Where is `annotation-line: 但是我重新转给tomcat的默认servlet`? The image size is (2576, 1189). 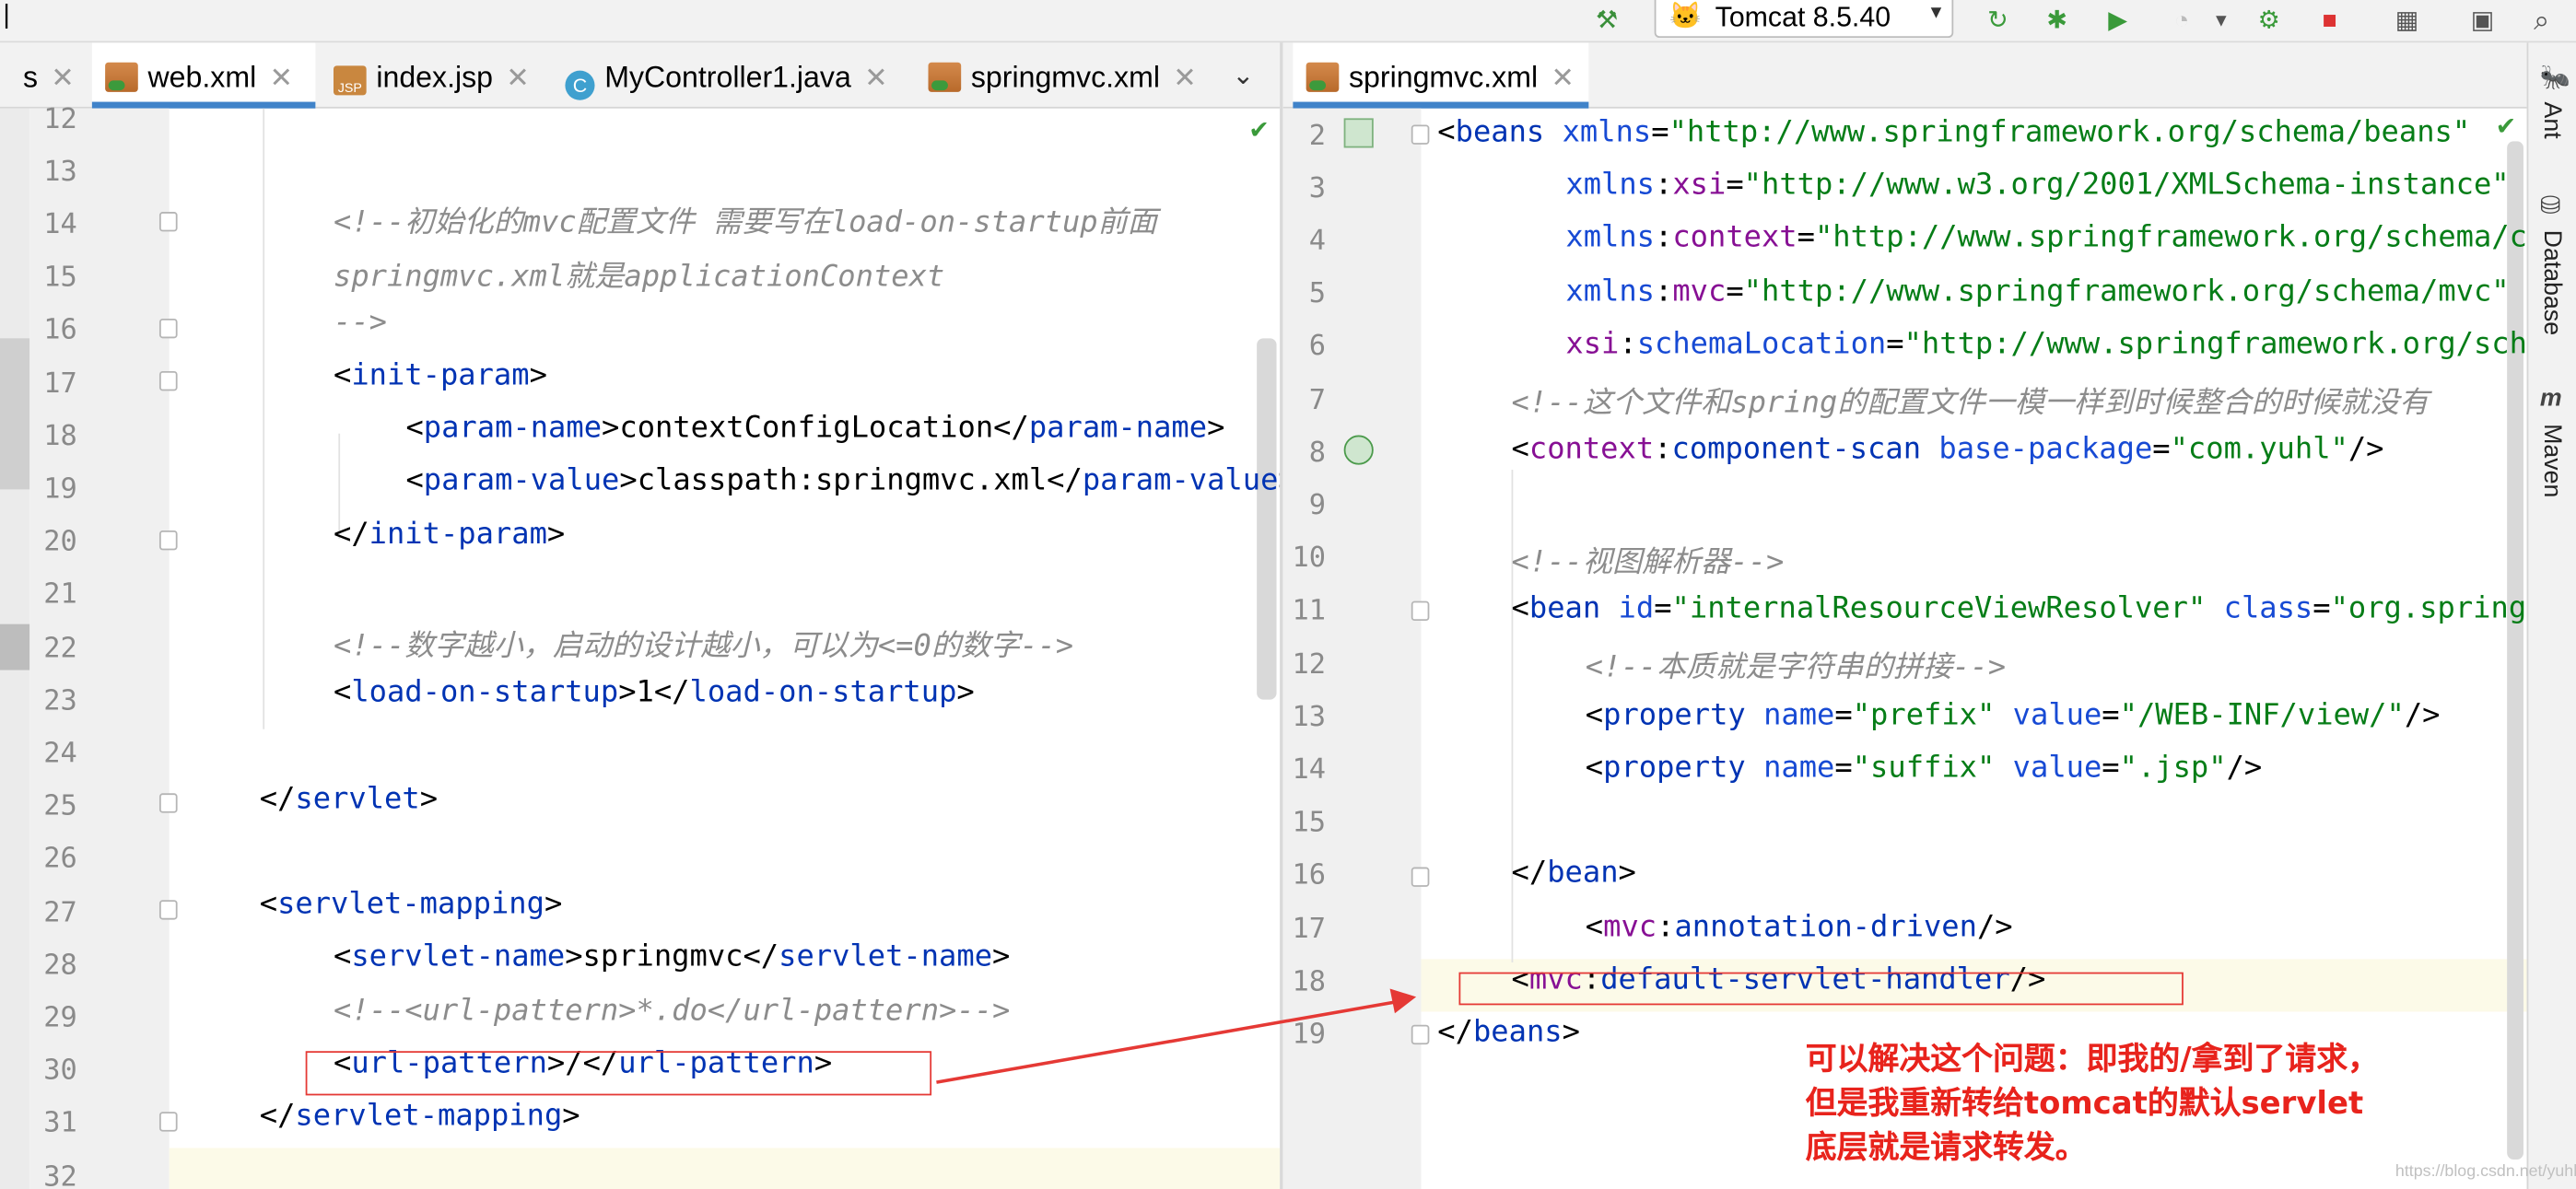 annotation-line: 但是我重新转给tomcat的默认servlet is located at coordinates (2084, 1104).